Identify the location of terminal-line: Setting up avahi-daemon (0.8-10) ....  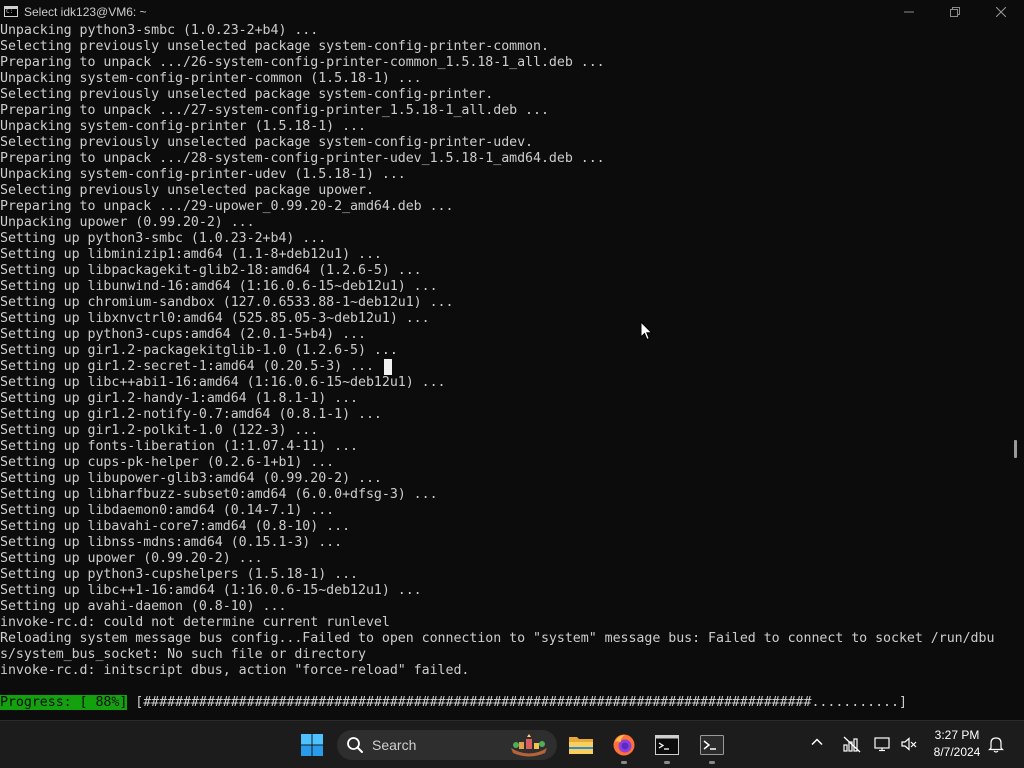
(143, 606).